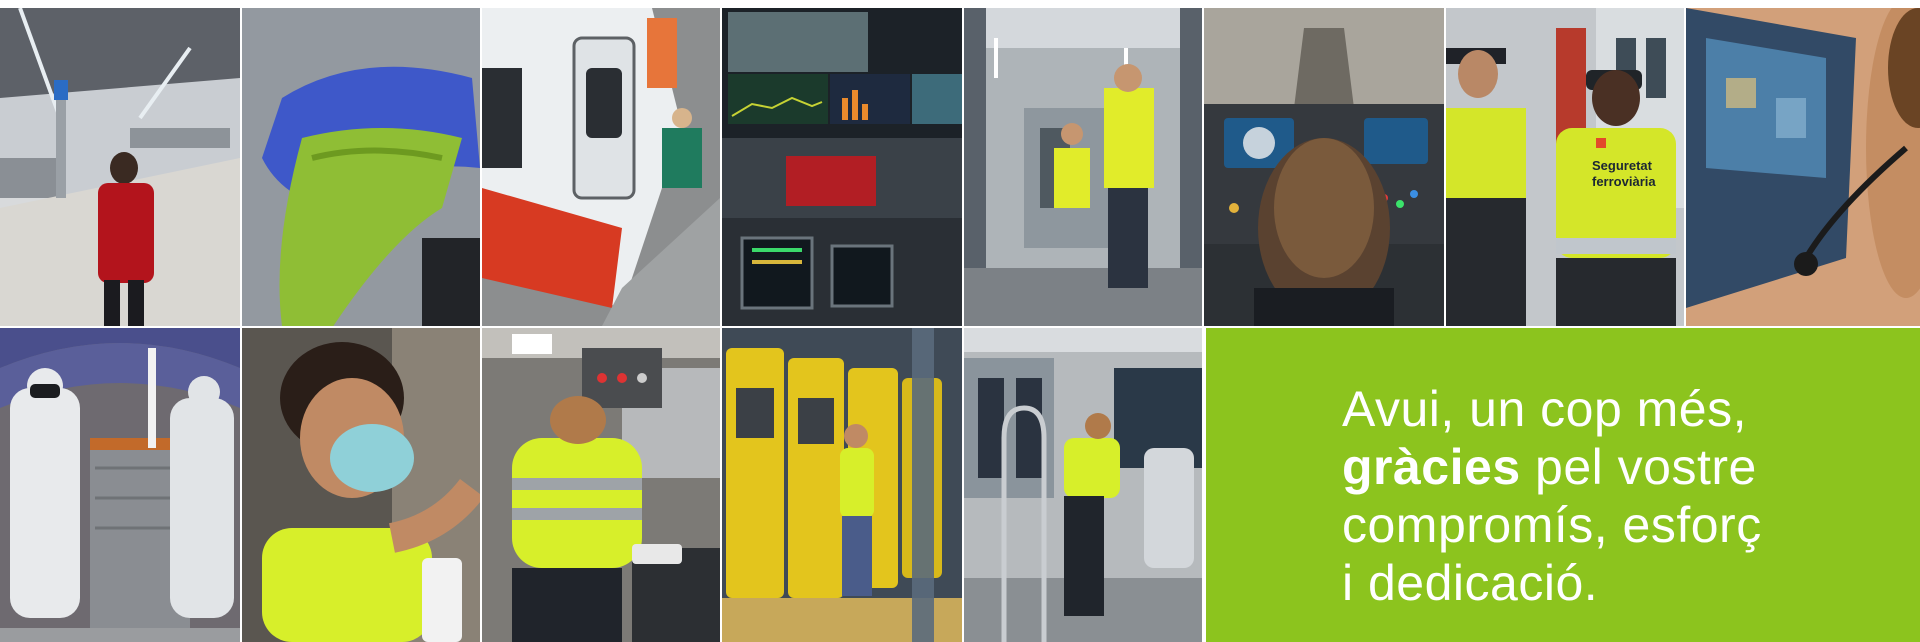 The width and height of the screenshot is (1920, 642). What do you see at coordinates (1431, 467) in the screenshot?
I see `message-emphasis: gràcies` at bounding box center [1431, 467].